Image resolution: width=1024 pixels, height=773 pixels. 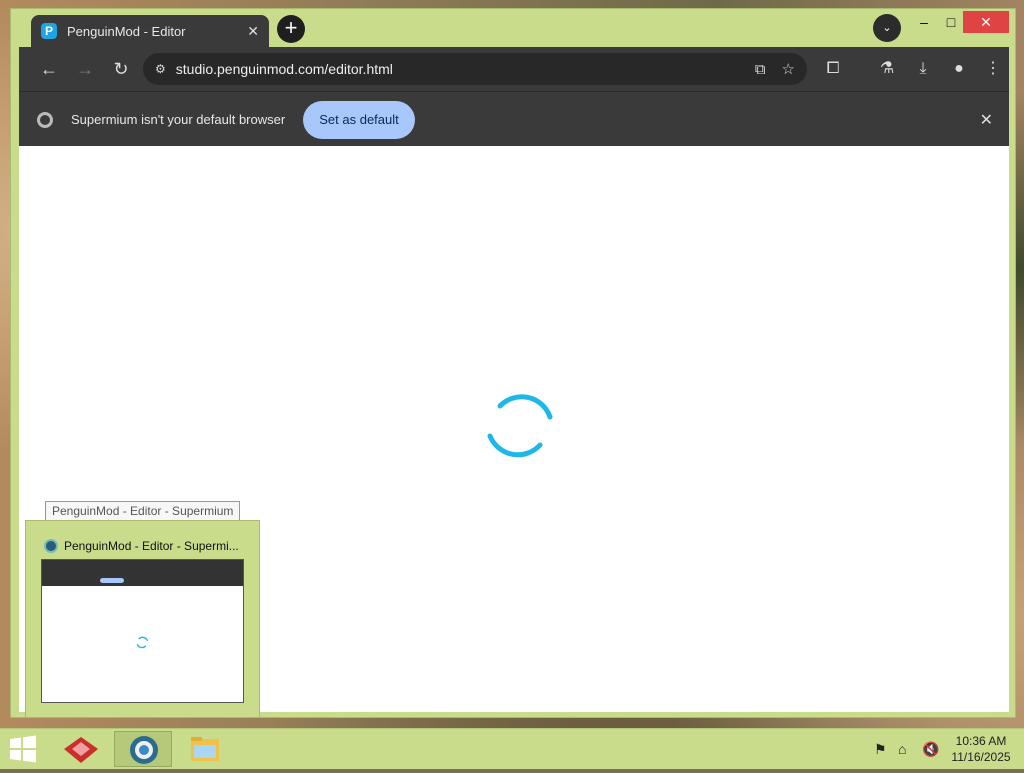 What do you see at coordinates (981, 741) in the screenshot?
I see `clock-time: 10:36 AM` at bounding box center [981, 741].